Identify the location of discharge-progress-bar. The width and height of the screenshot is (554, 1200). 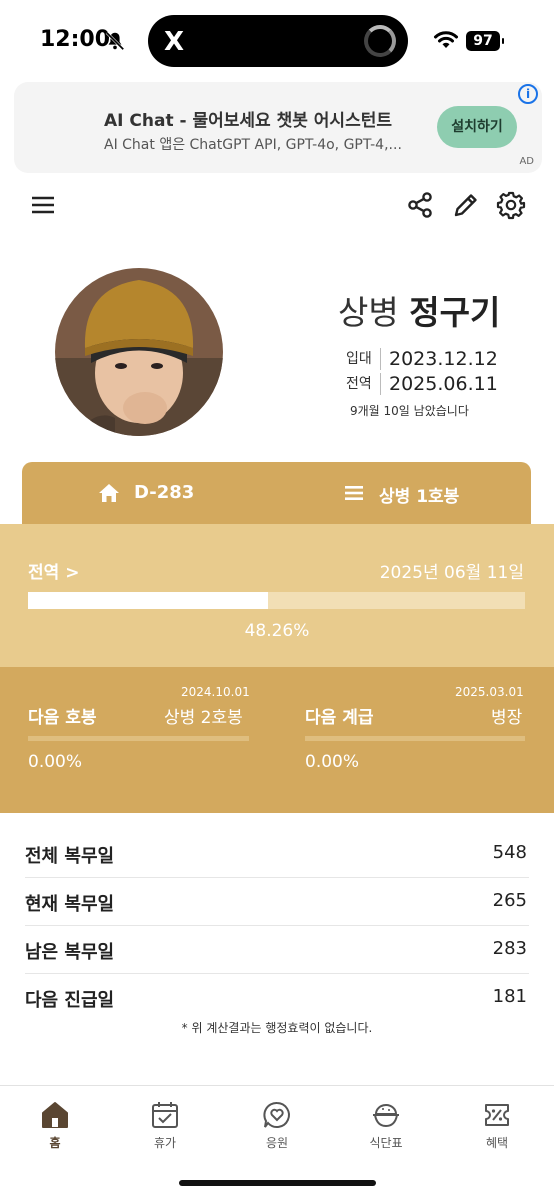
(276, 600).